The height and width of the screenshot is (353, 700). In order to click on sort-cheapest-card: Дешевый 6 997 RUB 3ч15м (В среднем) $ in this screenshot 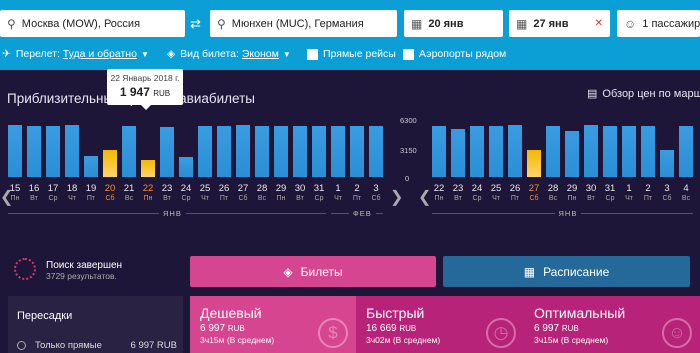, I will do `click(273, 324)`.